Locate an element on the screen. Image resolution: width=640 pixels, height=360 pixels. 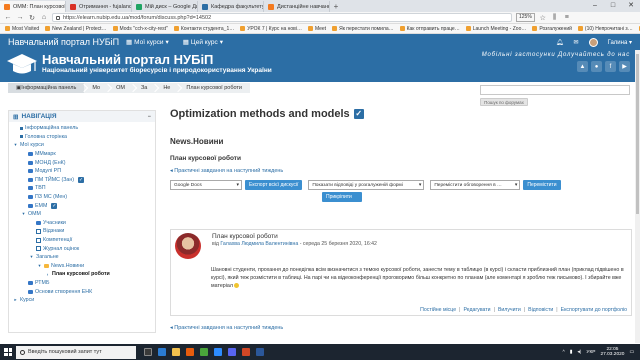
breadcrumb-item: За is located at coordinates (144, 88).